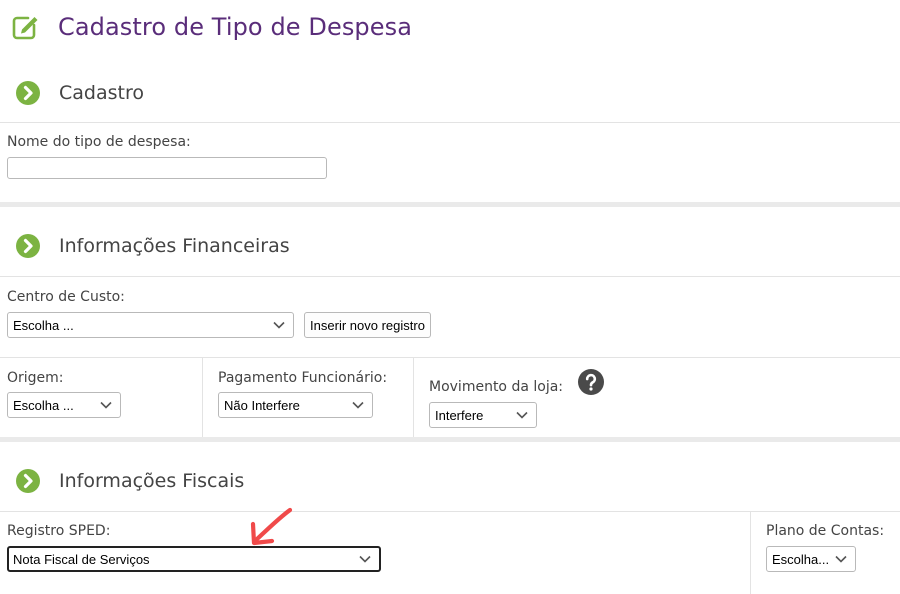 The width and height of the screenshot is (900, 594). Describe the element at coordinates (152, 481) in the screenshot. I see `section-title-fiscais: Informações Fiscais` at that location.